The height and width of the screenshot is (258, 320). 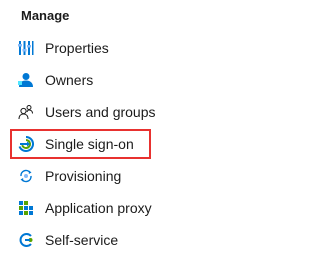 I want to click on nav-item-users-and-groups: Users and groups, so click(x=128, y=112).